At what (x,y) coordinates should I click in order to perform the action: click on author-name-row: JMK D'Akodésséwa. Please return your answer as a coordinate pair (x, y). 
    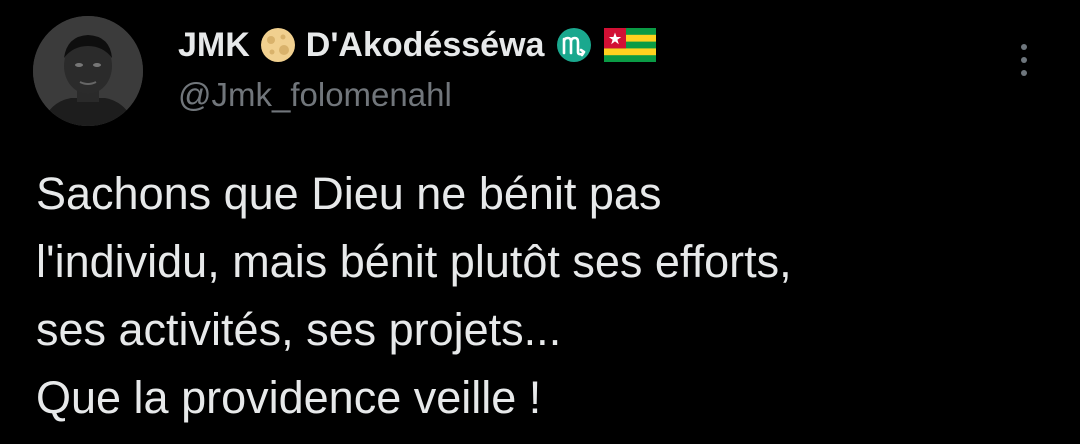
    Looking at the image, I should click on (422, 45).